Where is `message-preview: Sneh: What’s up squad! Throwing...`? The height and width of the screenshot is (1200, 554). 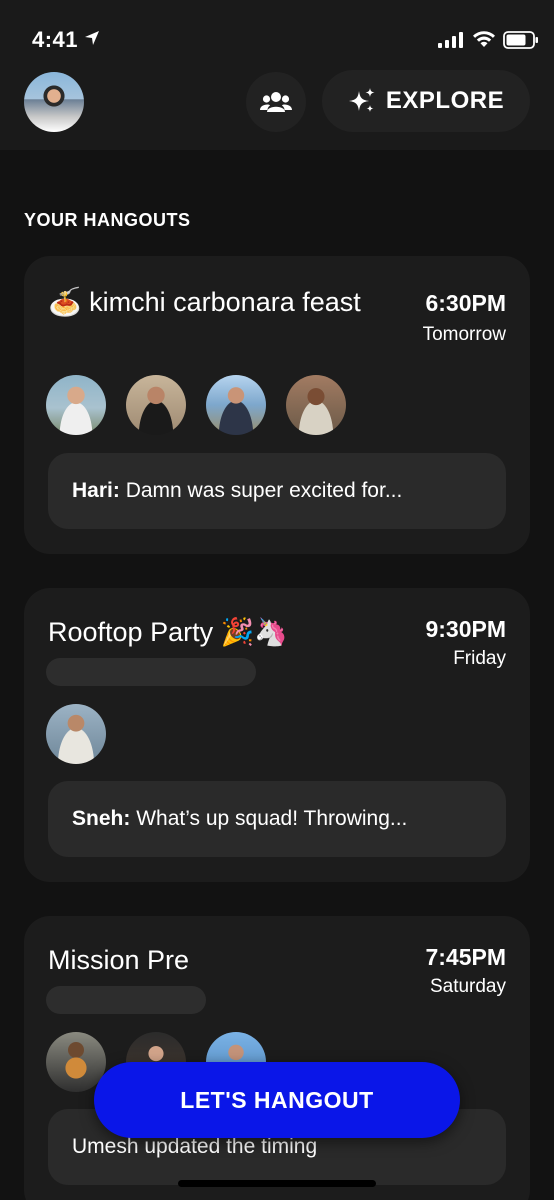 message-preview: Sneh: What’s up squad! Throwing... is located at coordinates (240, 818).